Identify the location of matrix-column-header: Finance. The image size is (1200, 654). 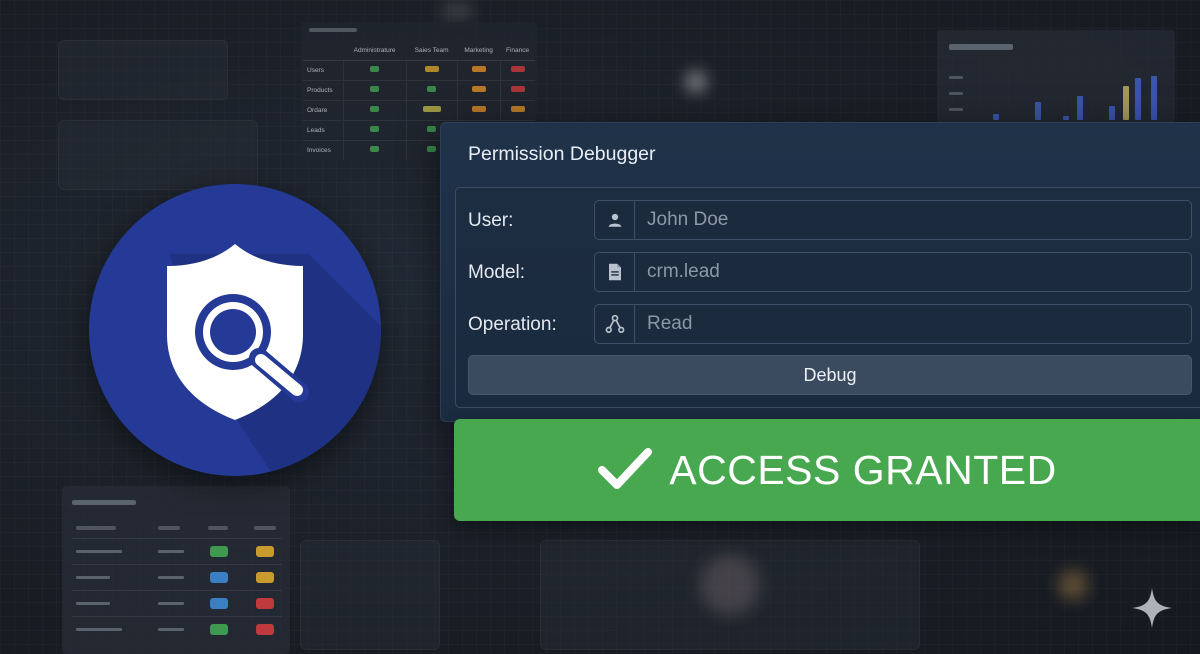
(517, 51).